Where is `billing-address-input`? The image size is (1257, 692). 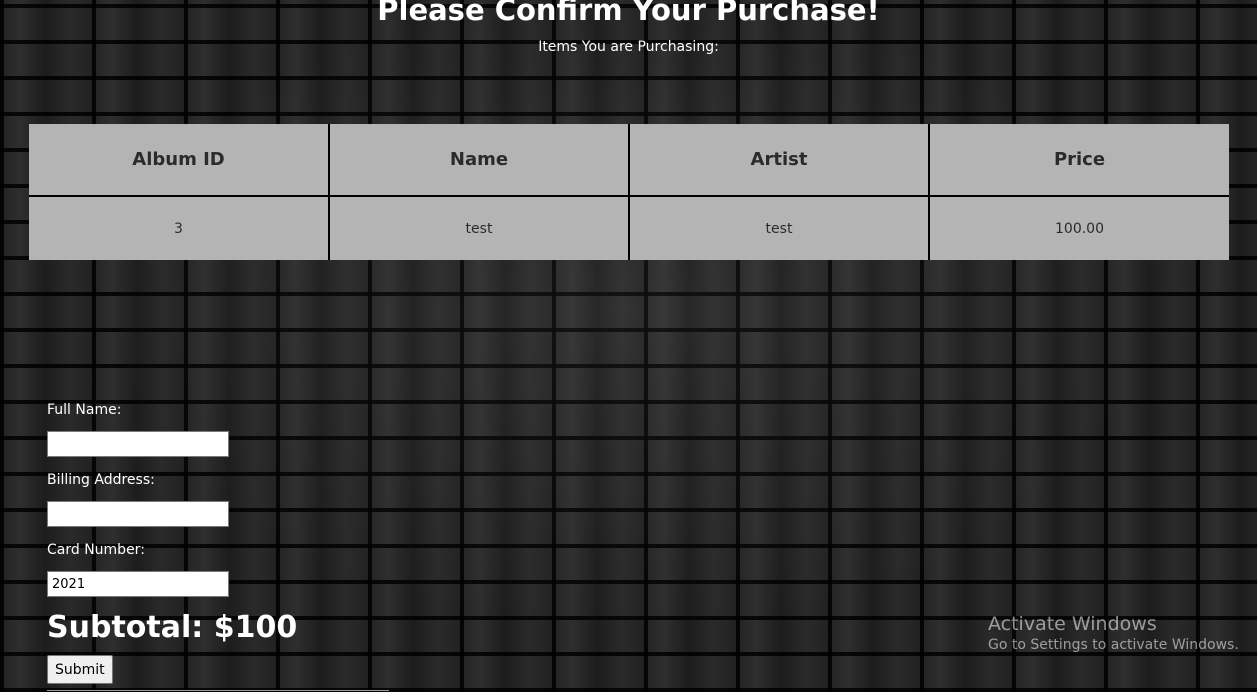 billing-address-input is located at coordinates (138, 514).